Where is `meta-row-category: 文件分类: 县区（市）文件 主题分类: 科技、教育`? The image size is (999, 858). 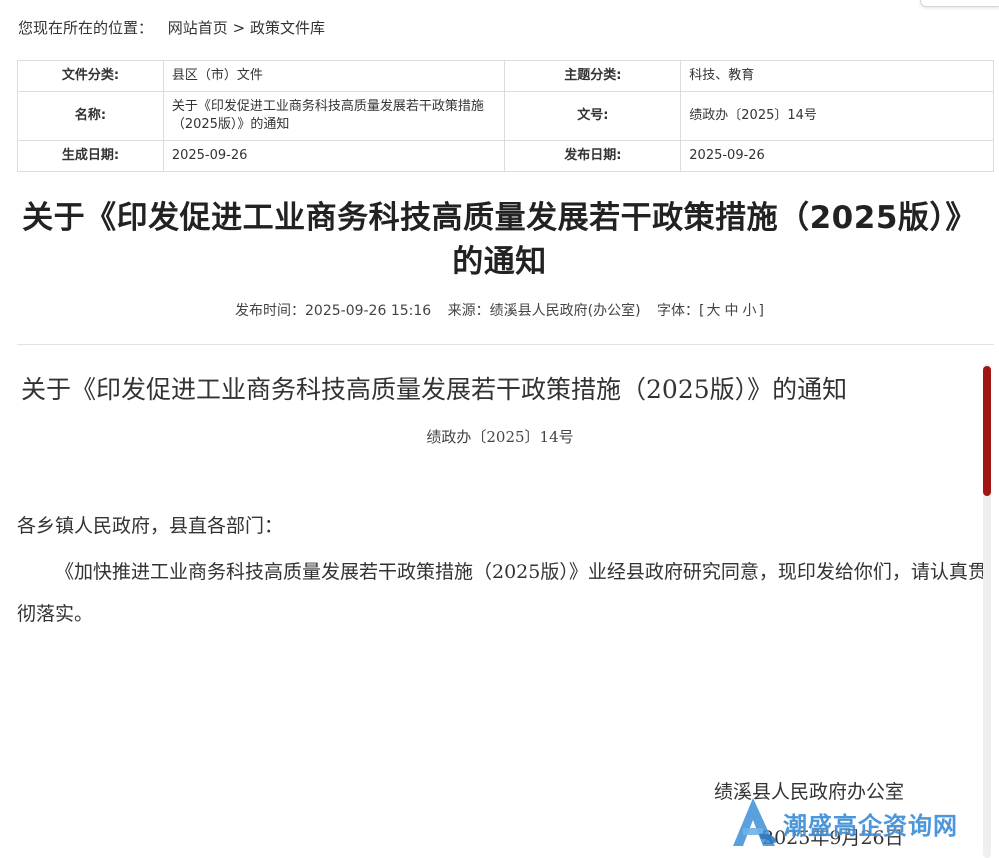
meta-row-category: 文件分类: 县区（市）文件 主题分类: 科技、教育 is located at coordinates (505, 76).